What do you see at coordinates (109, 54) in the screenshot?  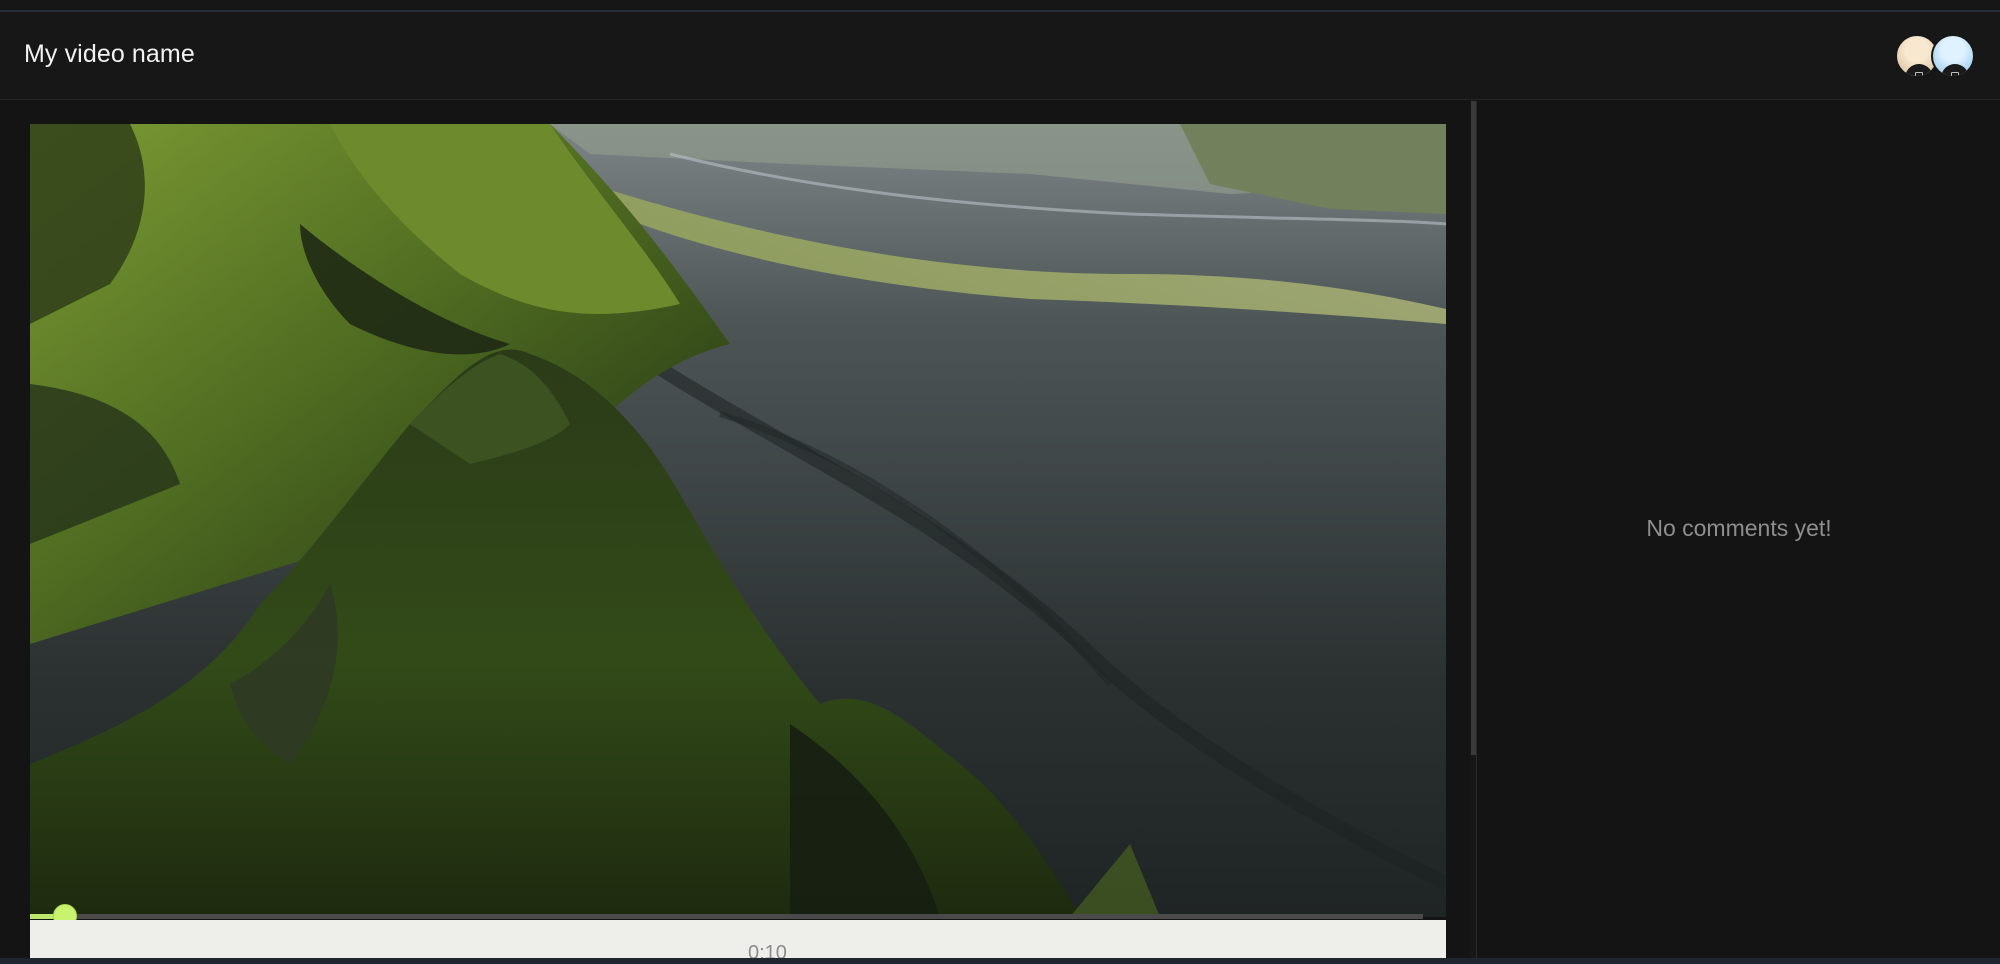 I see `video-title: My video name` at bounding box center [109, 54].